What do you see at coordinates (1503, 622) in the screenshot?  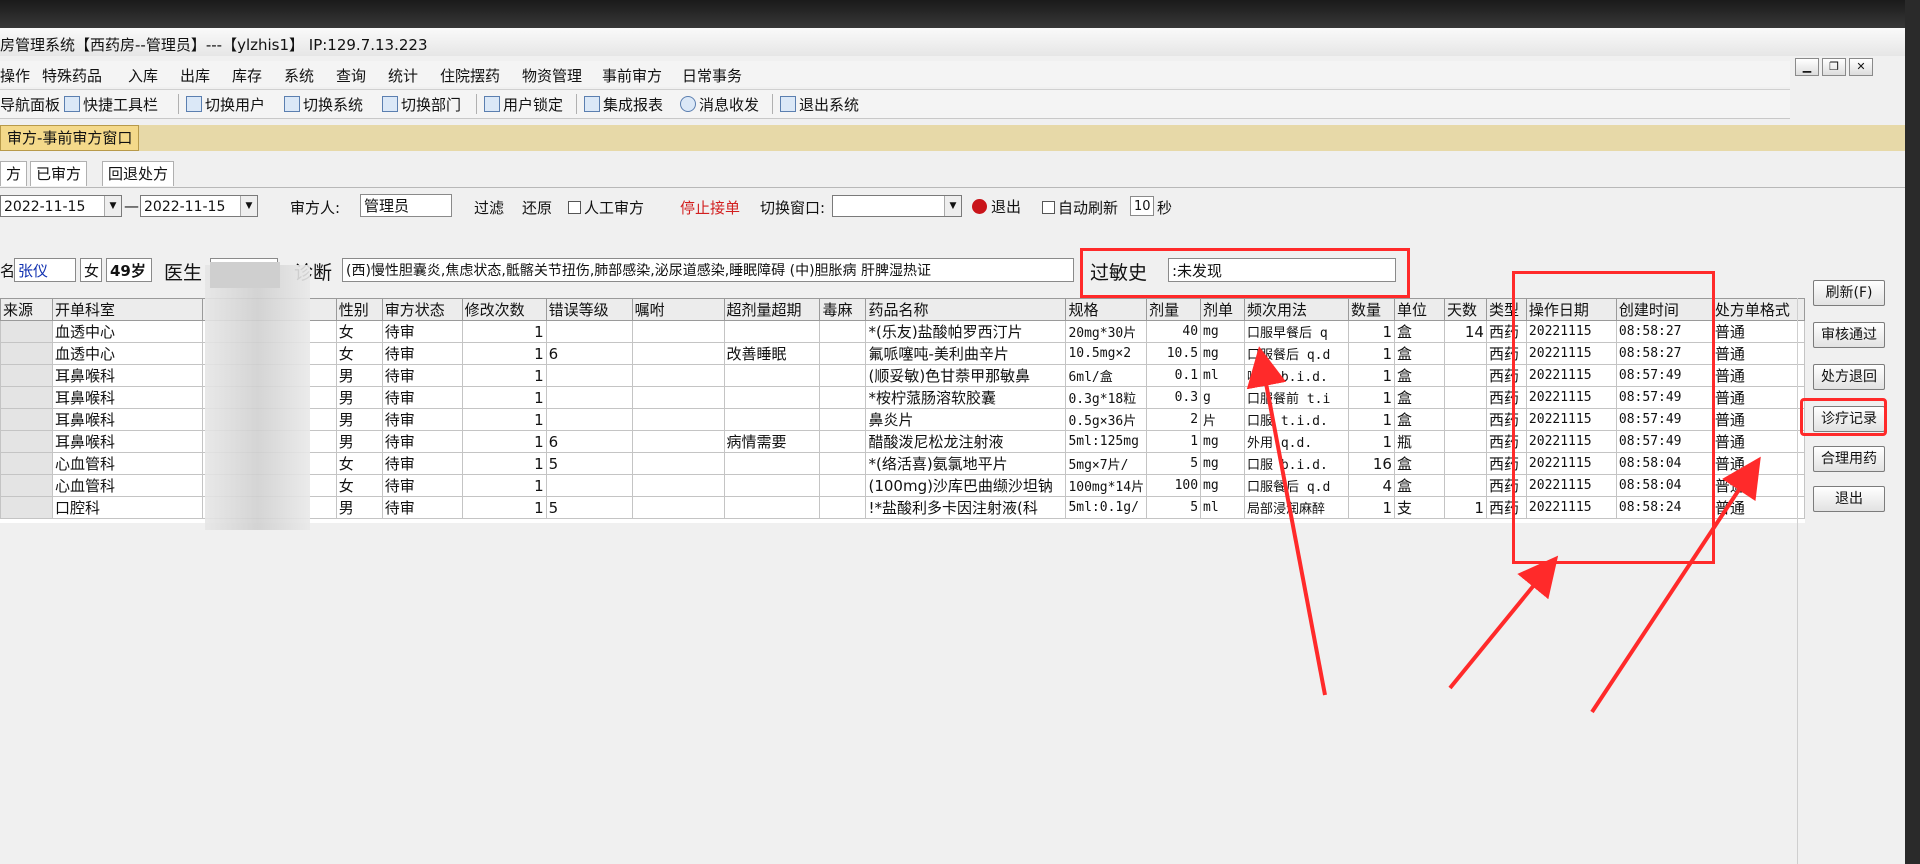 I see `arrow-to-dates` at bounding box center [1503, 622].